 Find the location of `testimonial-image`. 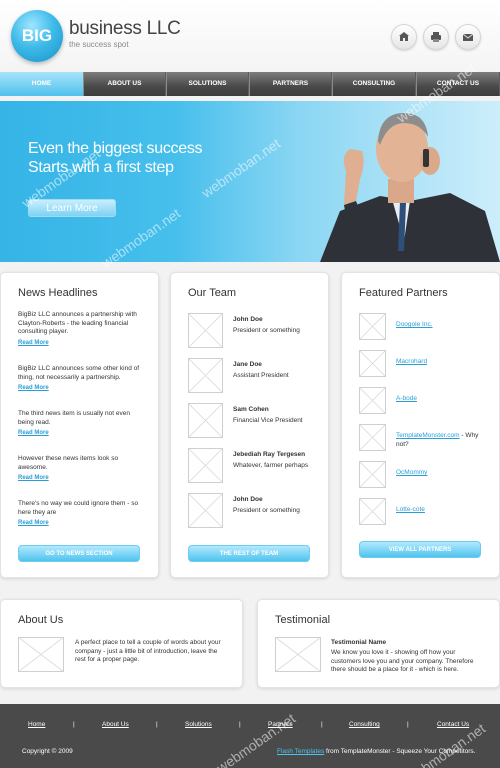

testimonial-image is located at coordinates (298, 654).